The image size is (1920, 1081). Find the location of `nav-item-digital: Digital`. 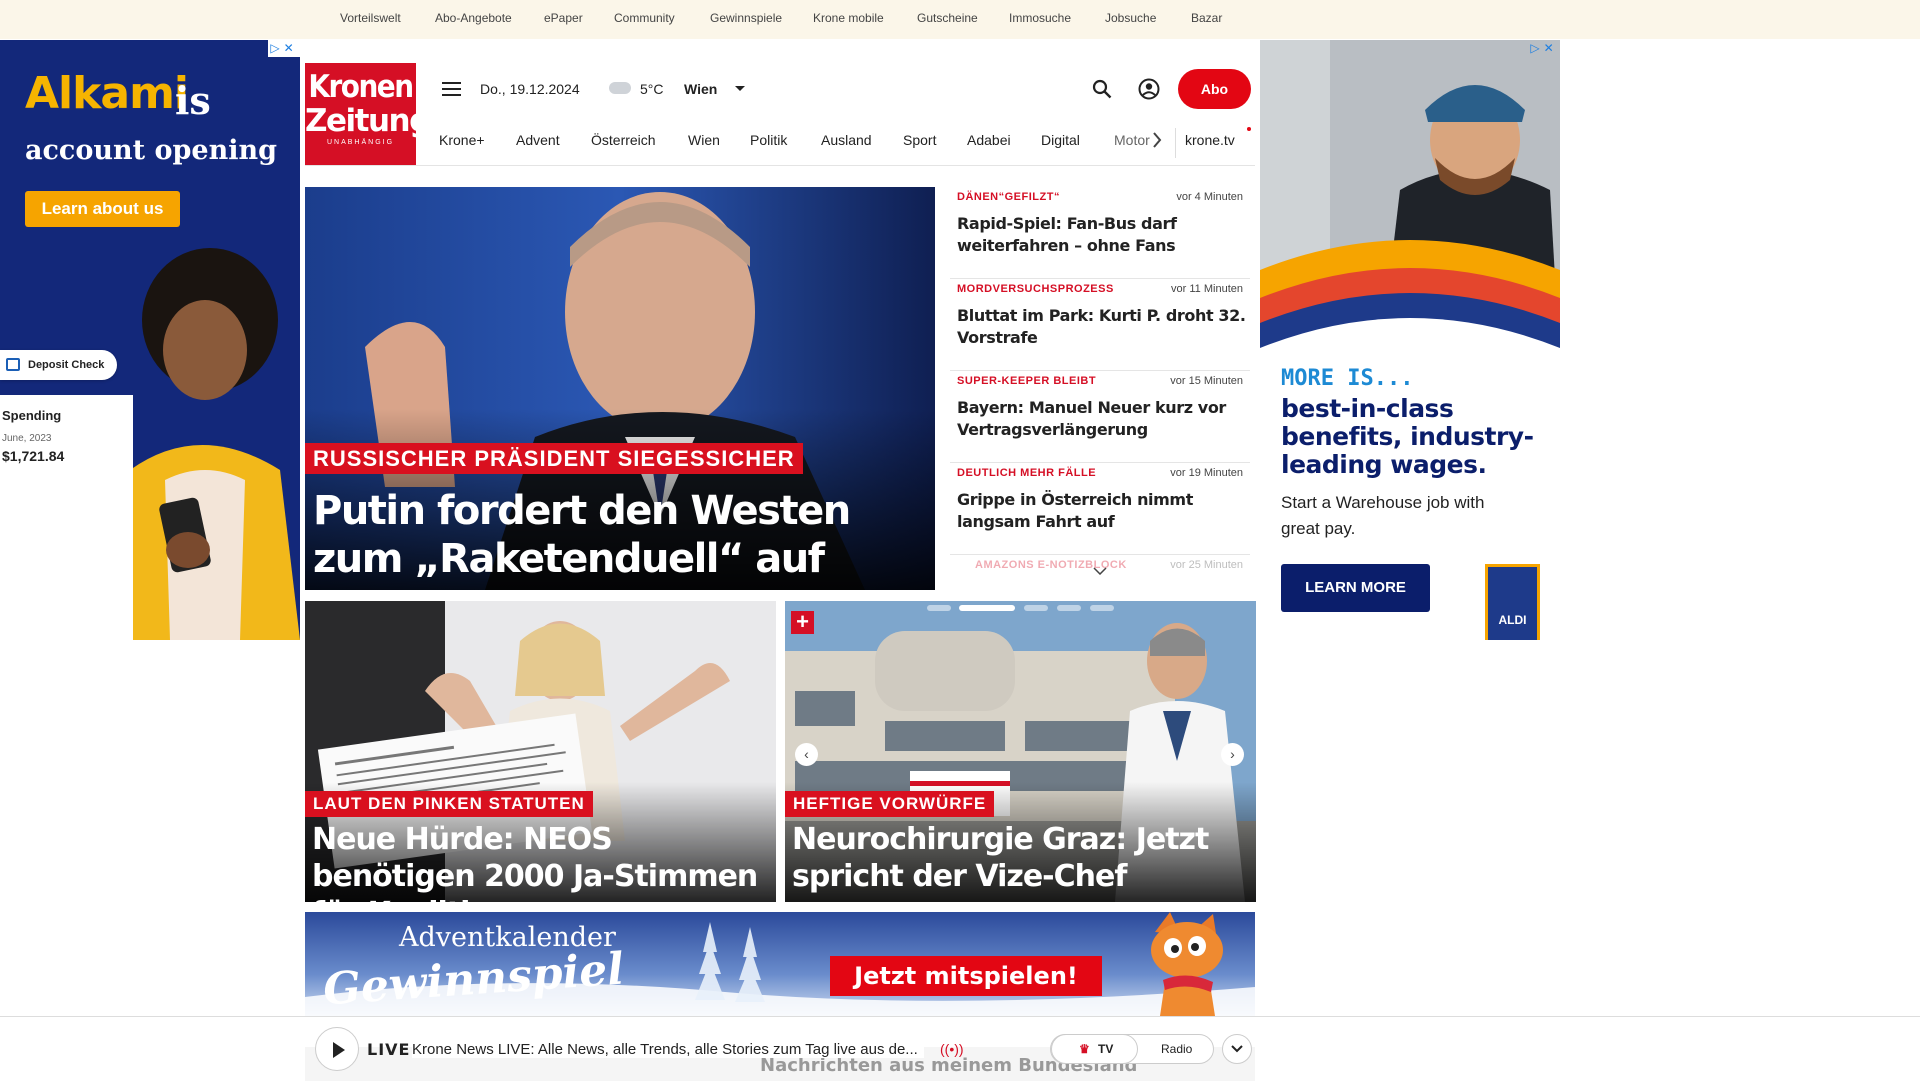

nav-item-digital: Digital is located at coordinates (1060, 140).